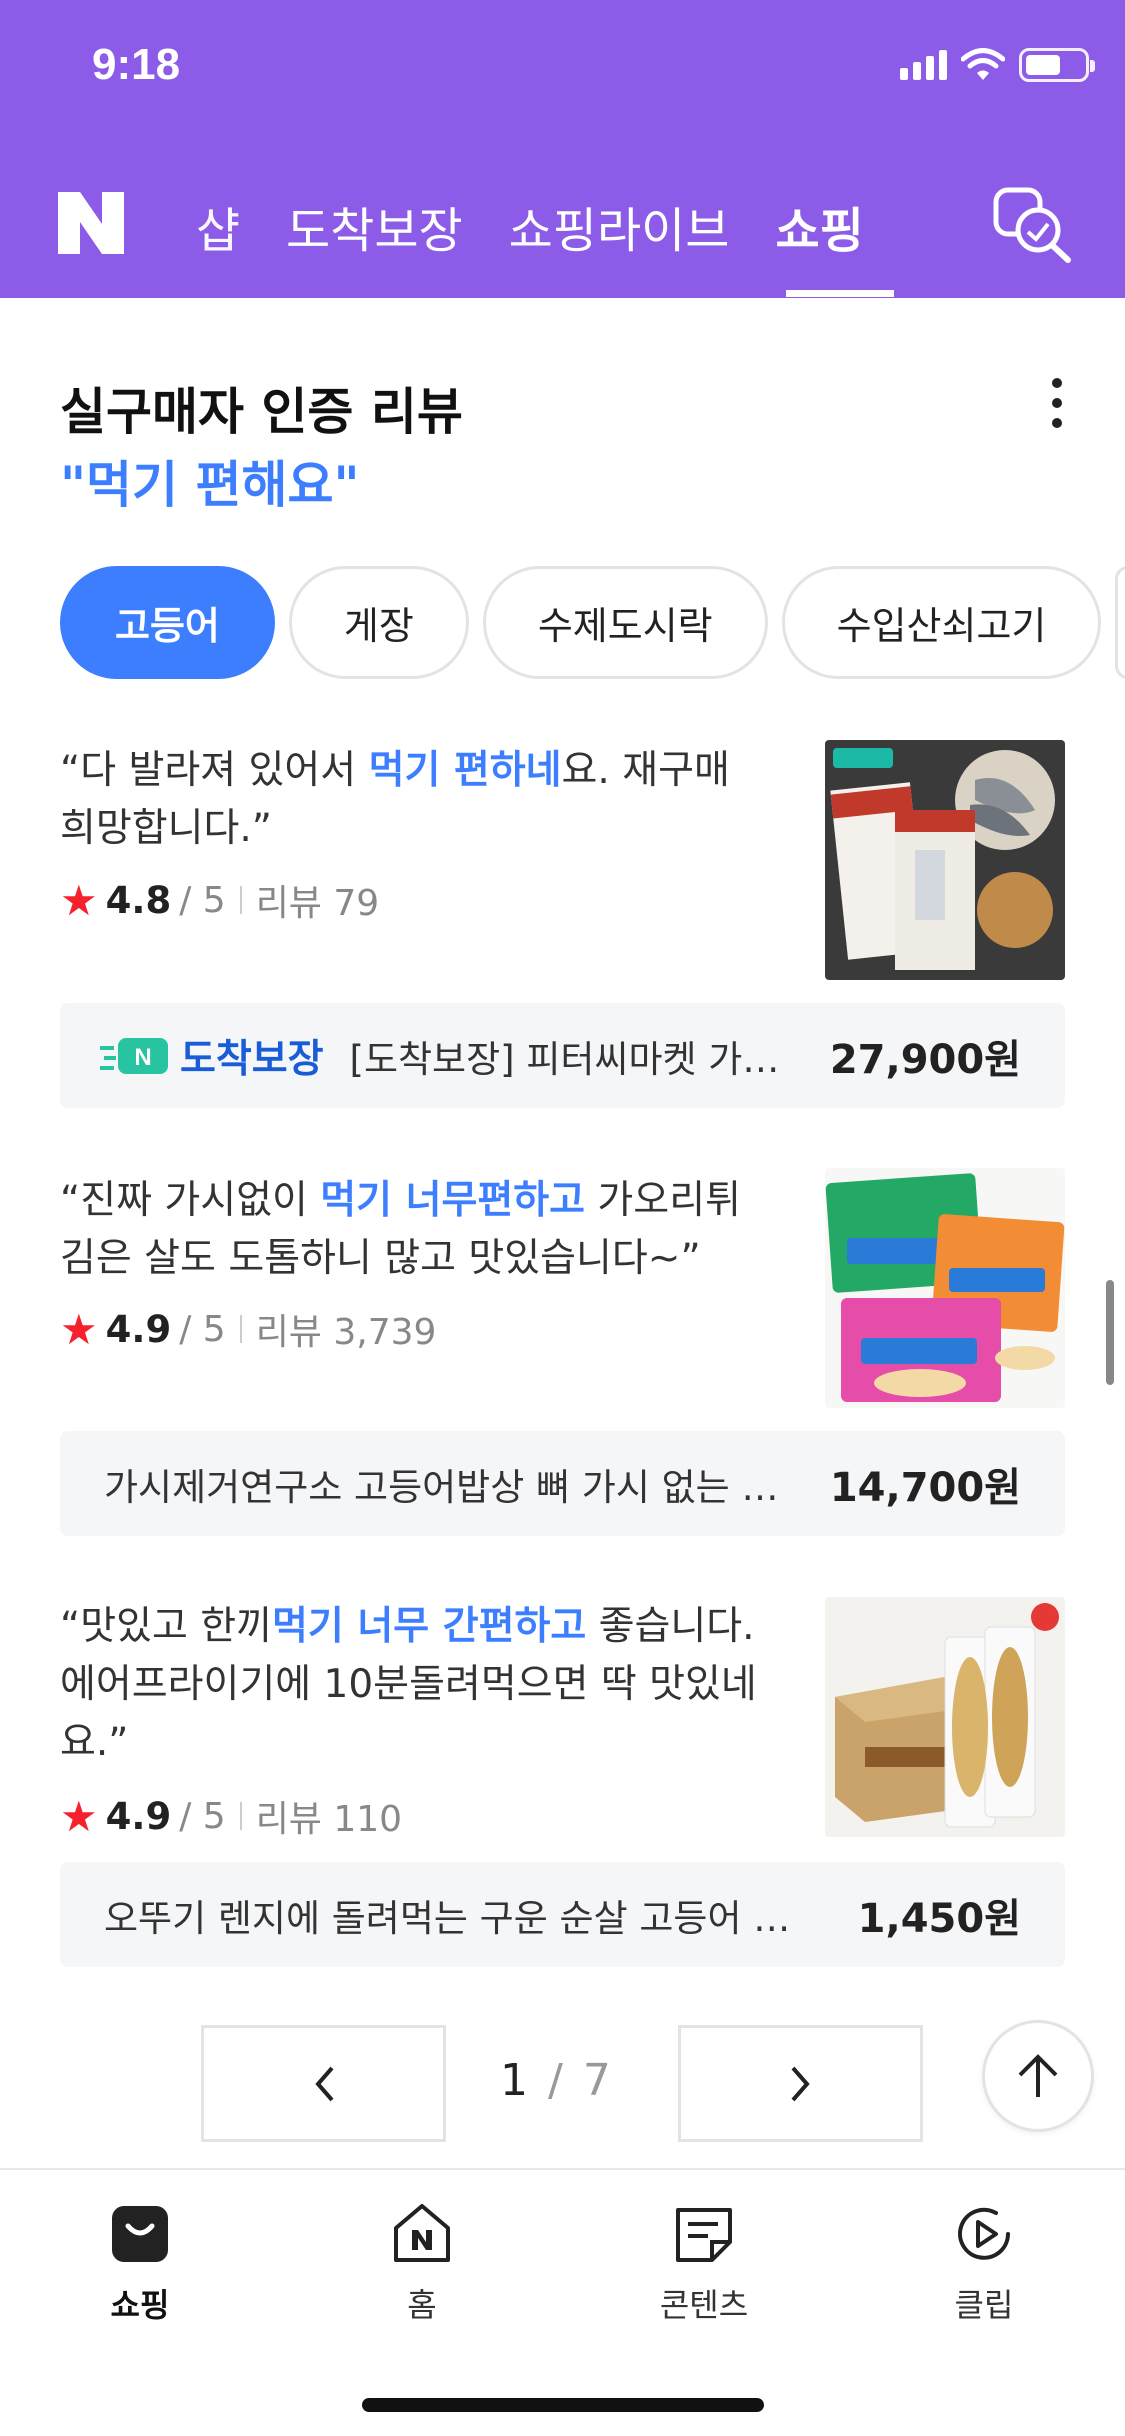 Image resolution: width=1125 pixels, height=2436 pixels. Describe the element at coordinates (465, 770) in the screenshot. I see `quote-highlight: 먹기 편하네` at that location.